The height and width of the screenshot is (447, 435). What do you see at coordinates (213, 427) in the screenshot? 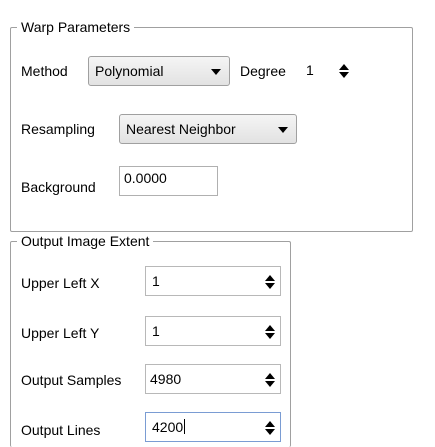
I see `output-lines-spinner: 4200` at bounding box center [213, 427].